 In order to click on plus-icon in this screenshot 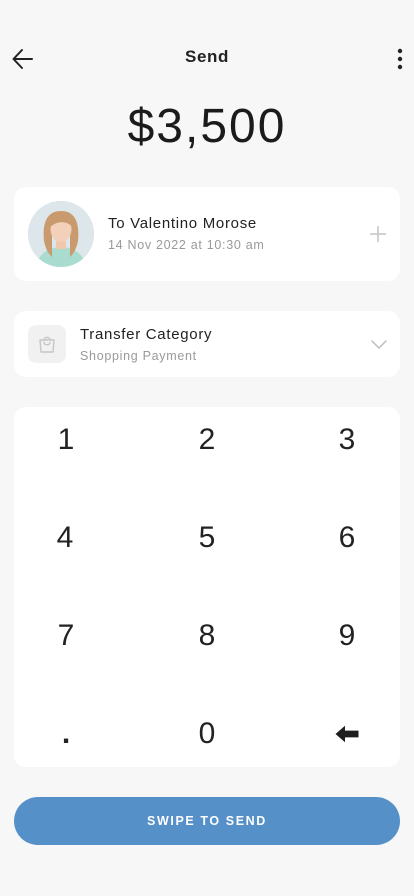, I will do `click(378, 234)`.